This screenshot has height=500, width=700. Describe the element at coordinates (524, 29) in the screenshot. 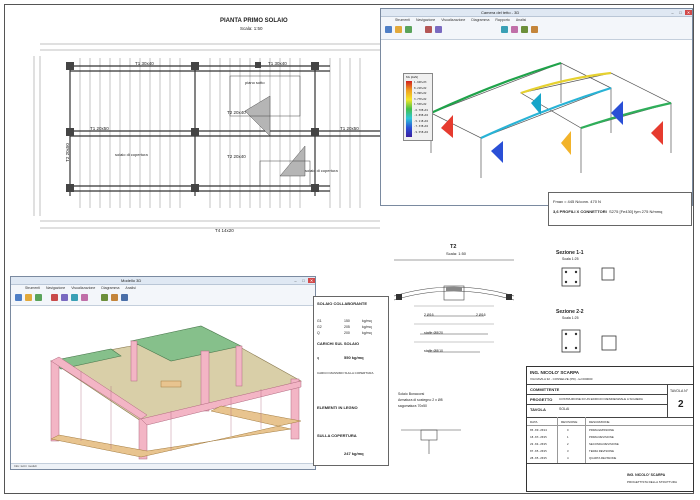

I see `report-icon` at that location.